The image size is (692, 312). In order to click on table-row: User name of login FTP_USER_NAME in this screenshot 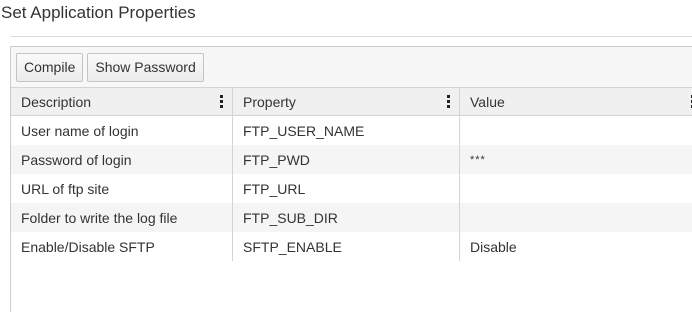, I will do `click(351, 130)`.